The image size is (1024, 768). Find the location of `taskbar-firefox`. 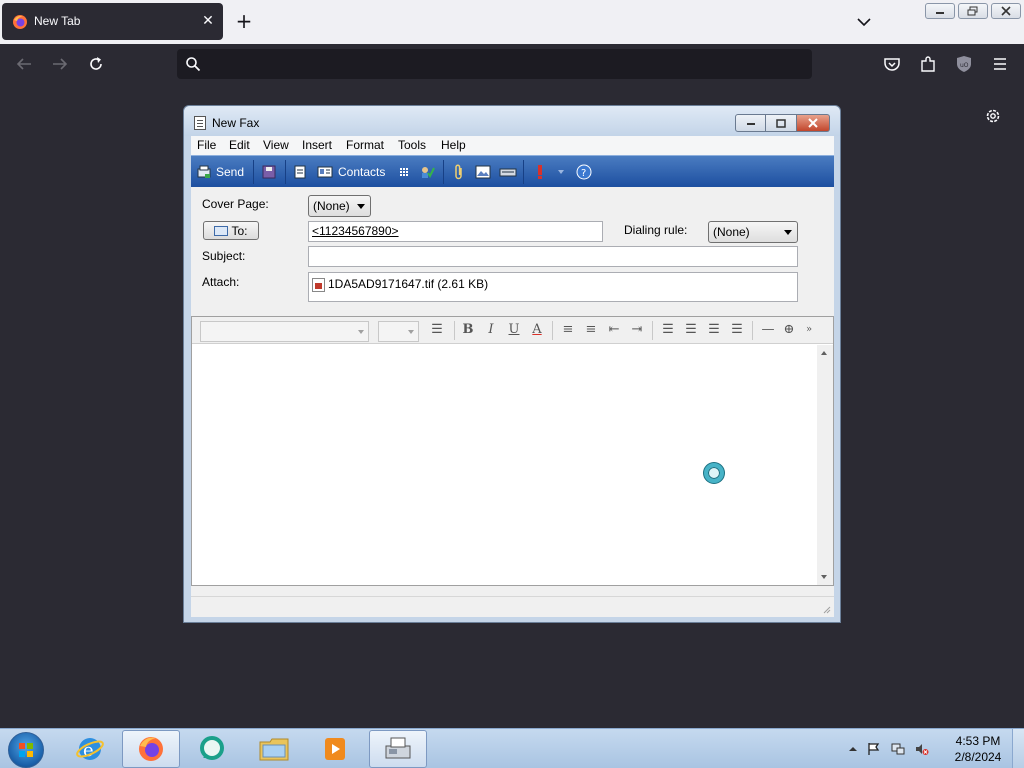

taskbar-firefox is located at coordinates (151, 749).